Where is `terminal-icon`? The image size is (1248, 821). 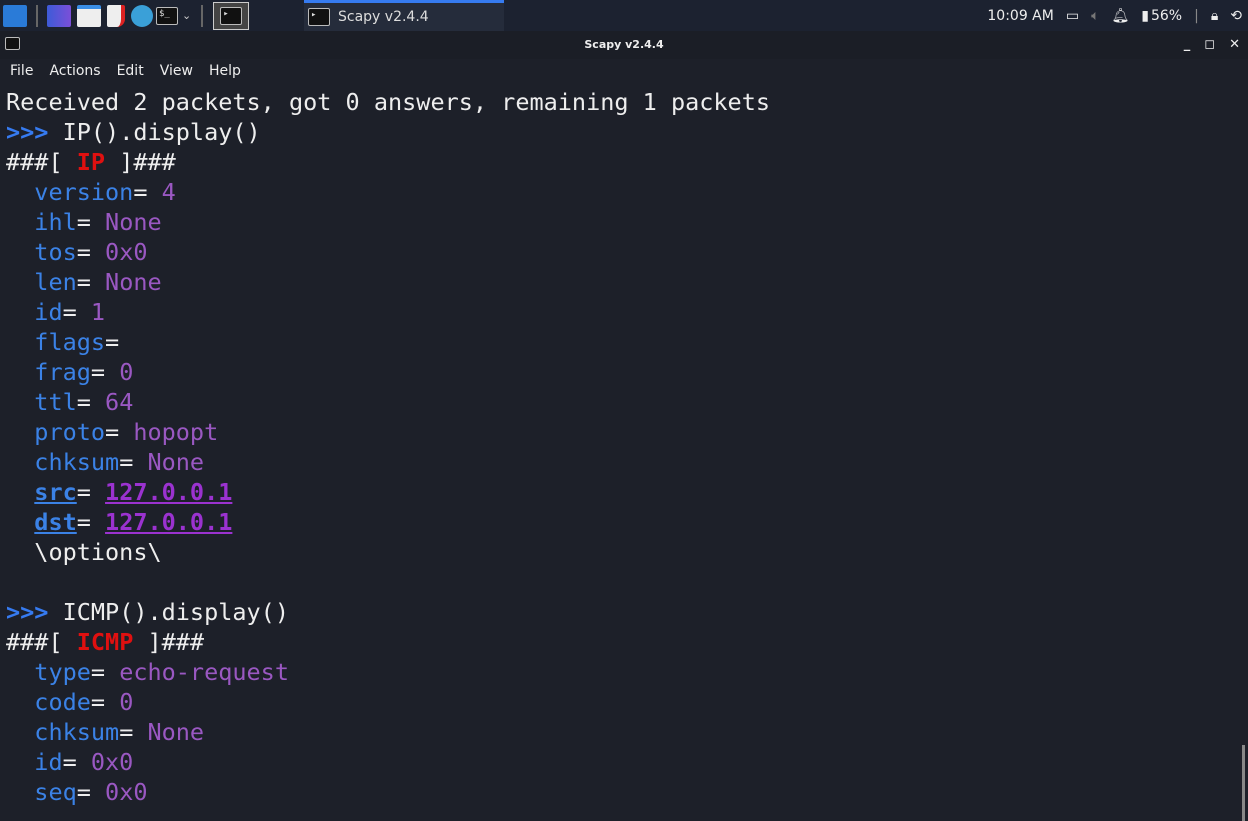 terminal-icon is located at coordinates (12, 43).